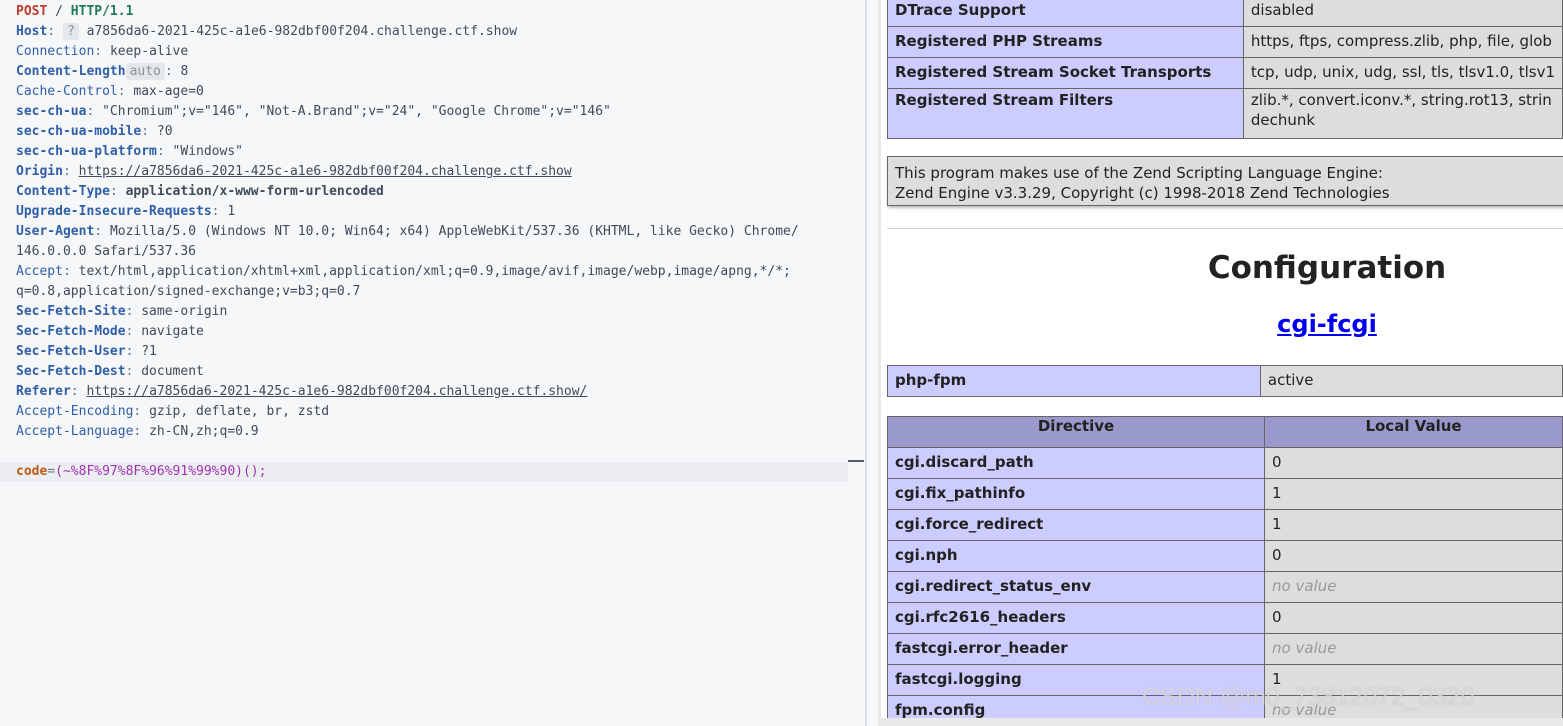 The width and height of the screenshot is (1563, 726). What do you see at coordinates (71, 71) in the screenshot?
I see `header-name: Content-Length` at bounding box center [71, 71].